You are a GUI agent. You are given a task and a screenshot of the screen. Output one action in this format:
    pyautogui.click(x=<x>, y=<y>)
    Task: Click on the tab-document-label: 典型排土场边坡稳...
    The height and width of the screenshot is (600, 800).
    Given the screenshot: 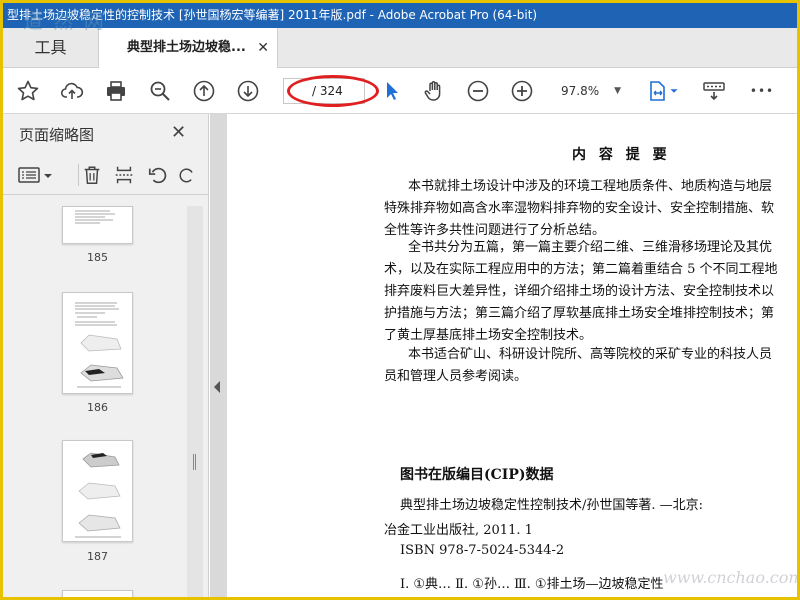 What is the action you would take?
    pyautogui.click(x=186, y=47)
    